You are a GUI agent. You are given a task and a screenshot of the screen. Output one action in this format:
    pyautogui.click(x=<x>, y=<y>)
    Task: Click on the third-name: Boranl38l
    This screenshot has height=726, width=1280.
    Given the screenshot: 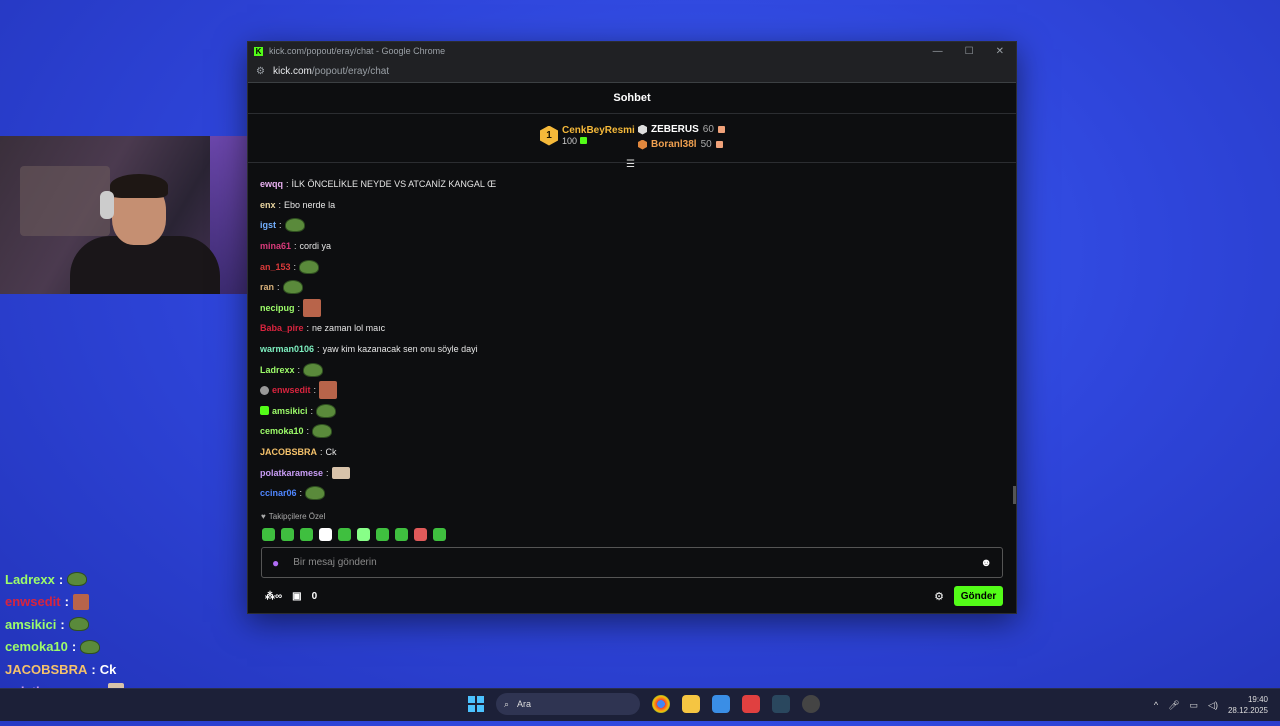 What is the action you would take?
    pyautogui.click(x=674, y=144)
    